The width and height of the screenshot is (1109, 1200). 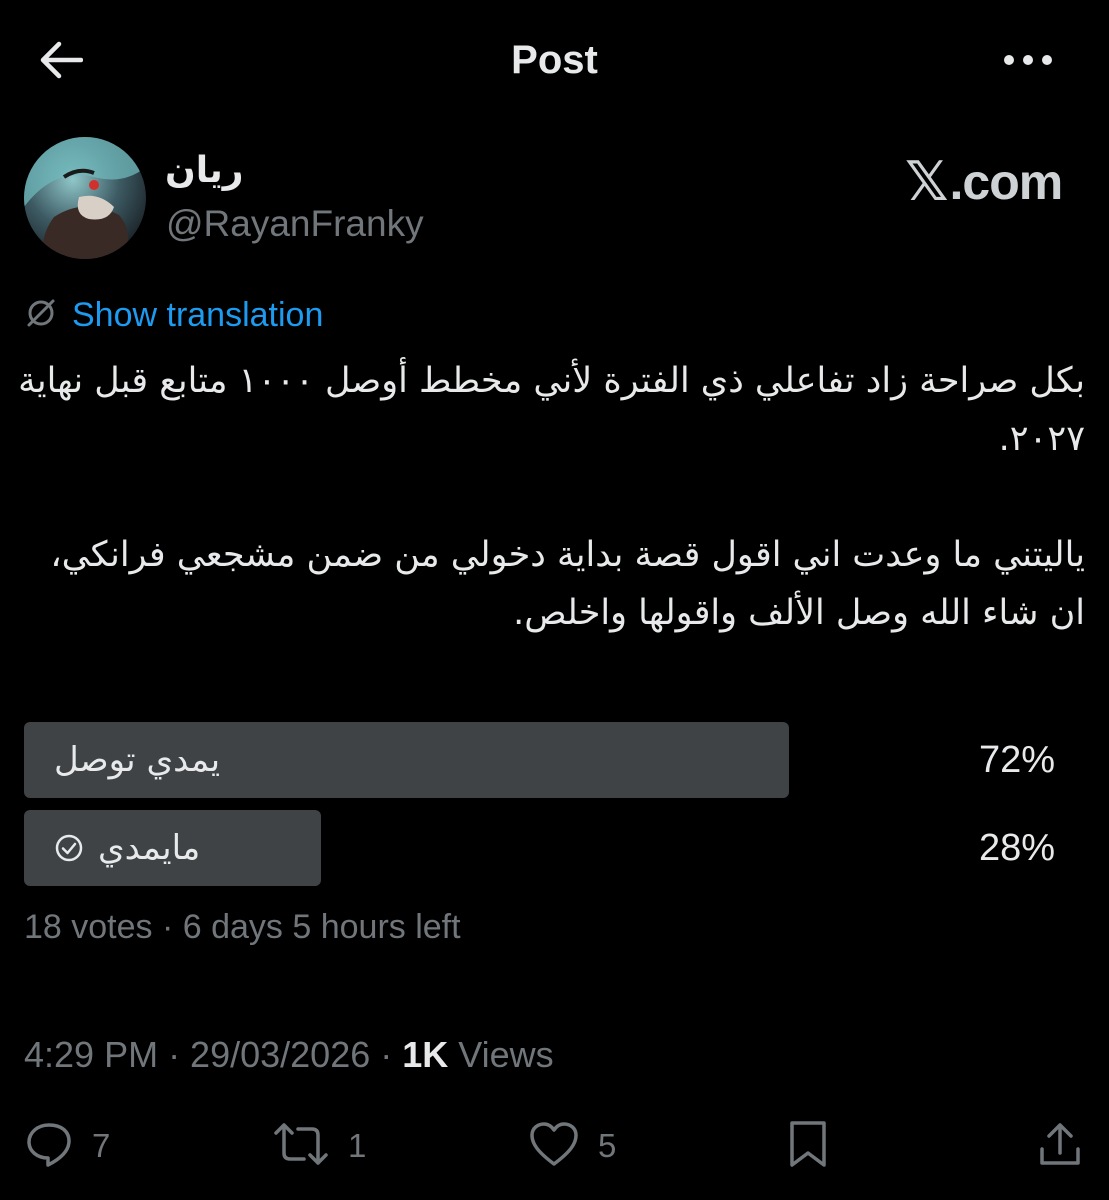 What do you see at coordinates (137, 760) in the screenshot?
I see `poll-option-label: يمدي توصل` at bounding box center [137, 760].